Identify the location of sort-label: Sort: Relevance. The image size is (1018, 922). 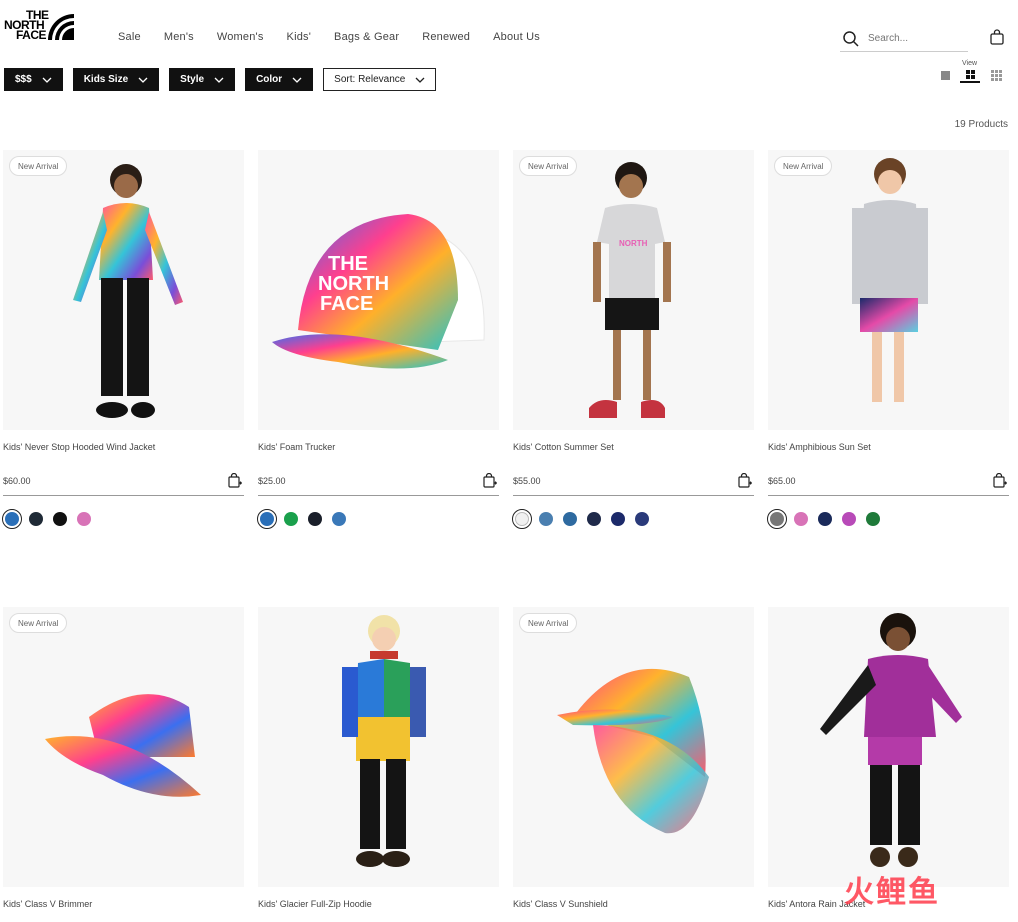
(370, 79).